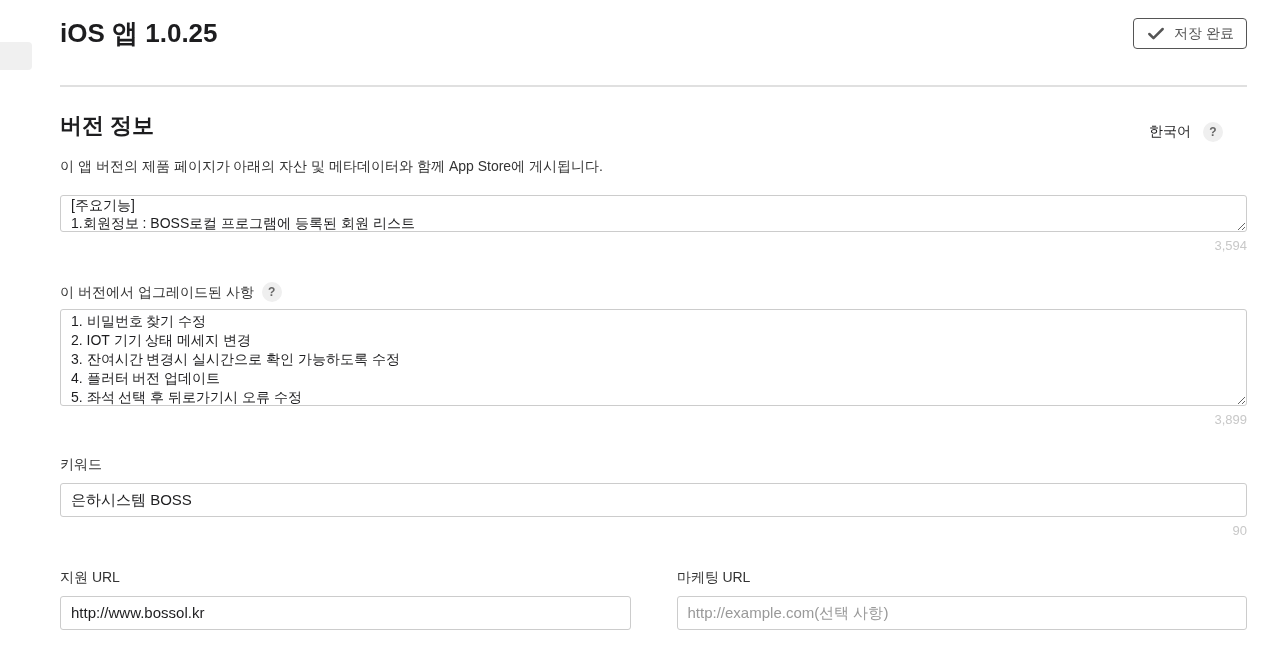 This screenshot has width=1280, height=670. What do you see at coordinates (1190, 33) in the screenshot?
I see `save-button: 저장 완료` at bounding box center [1190, 33].